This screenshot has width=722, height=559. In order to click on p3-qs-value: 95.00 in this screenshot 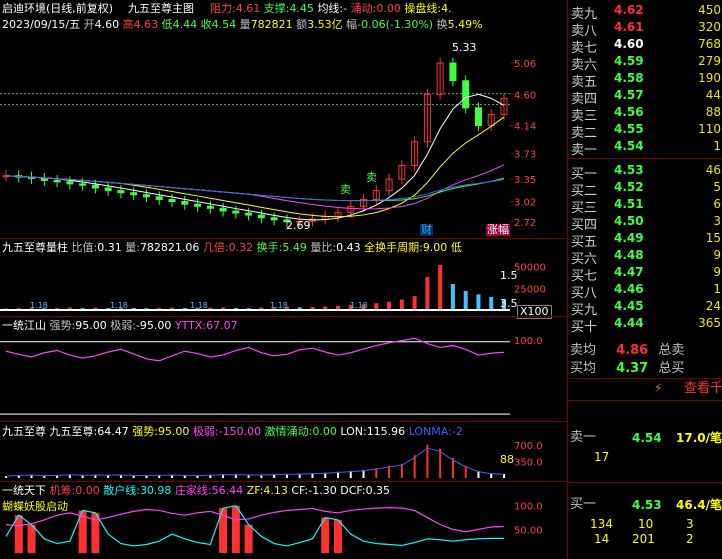, I will do `click(91, 325)`.